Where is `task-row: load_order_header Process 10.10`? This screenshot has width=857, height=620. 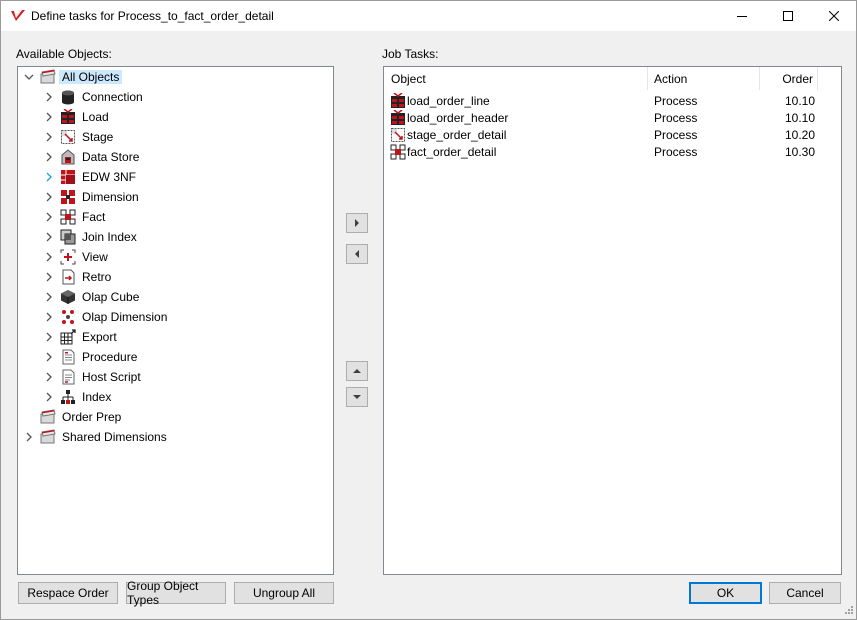
task-row: load_order_header Process 10.10 is located at coordinates (612, 117).